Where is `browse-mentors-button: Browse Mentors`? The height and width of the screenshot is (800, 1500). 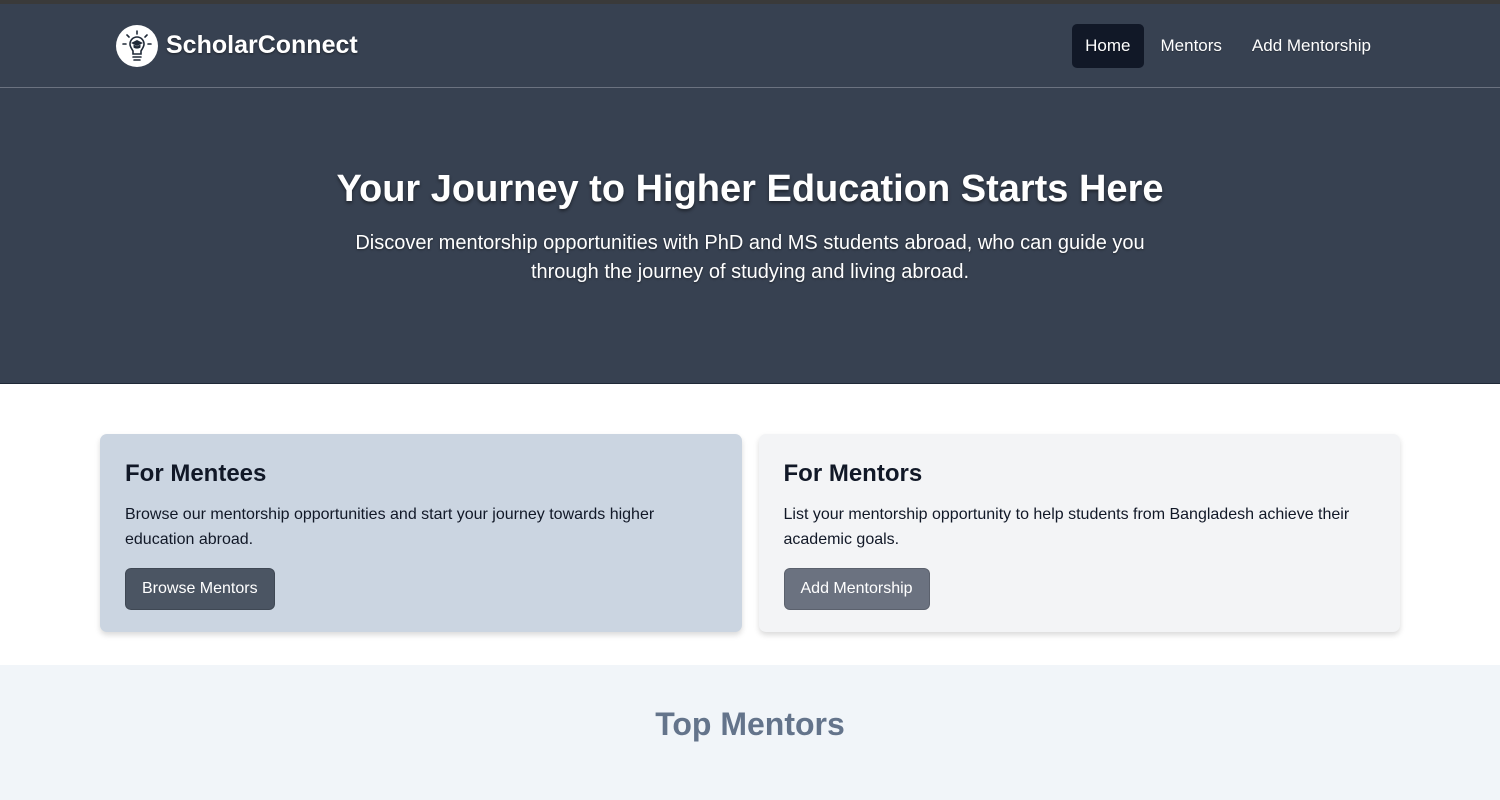 browse-mentors-button: Browse Mentors is located at coordinates (200, 589).